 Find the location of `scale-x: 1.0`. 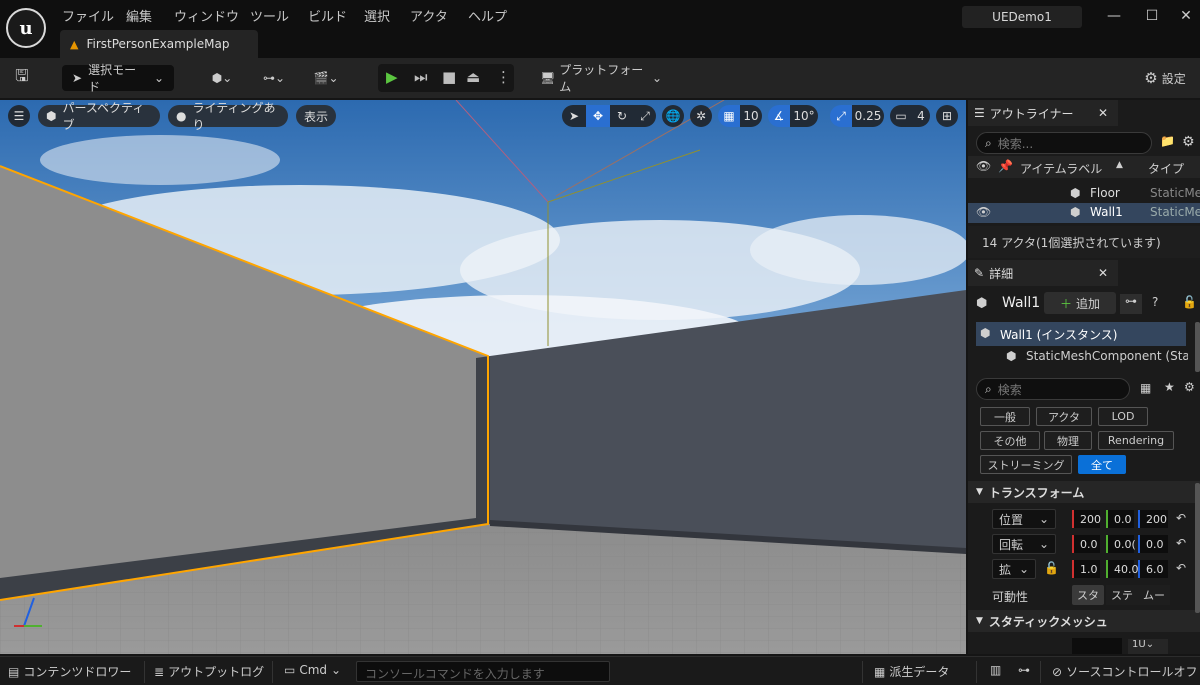

scale-x: 1.0 is located at coordinates (1086, 569).